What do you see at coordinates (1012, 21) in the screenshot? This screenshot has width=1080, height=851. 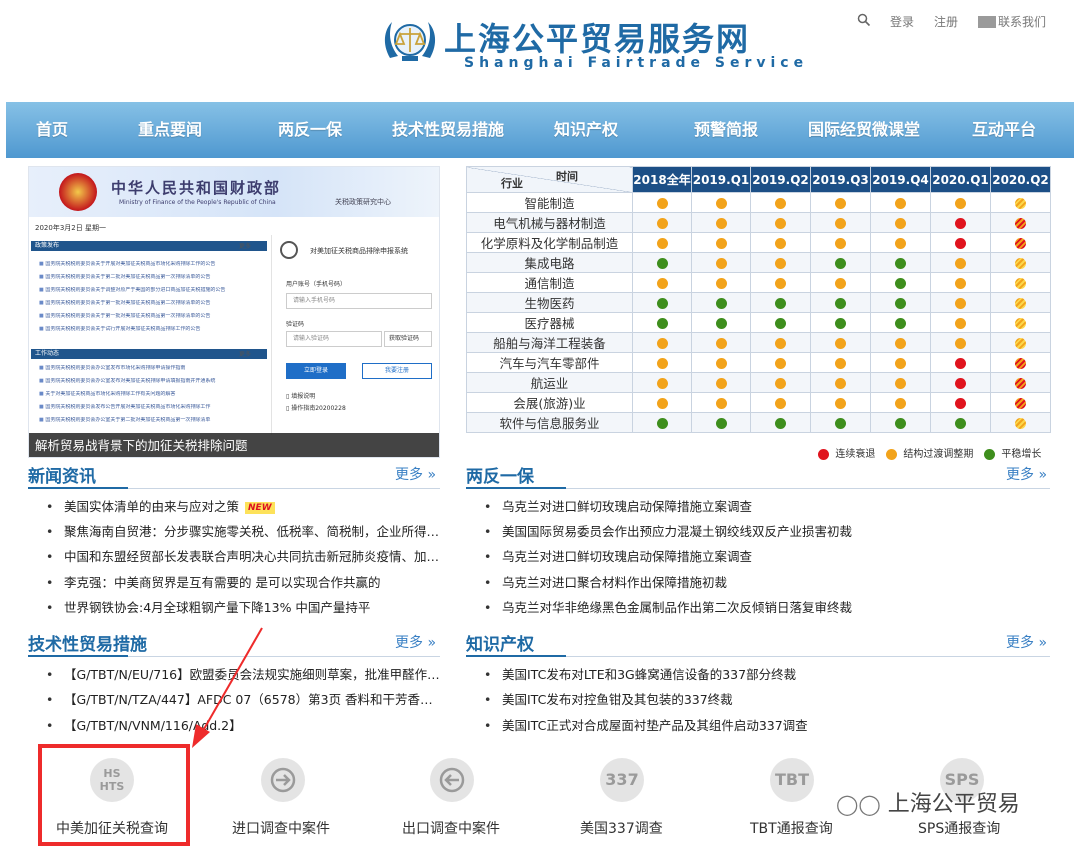 I see `contact-link: 联系我们` at bounding box center [1012, 21].